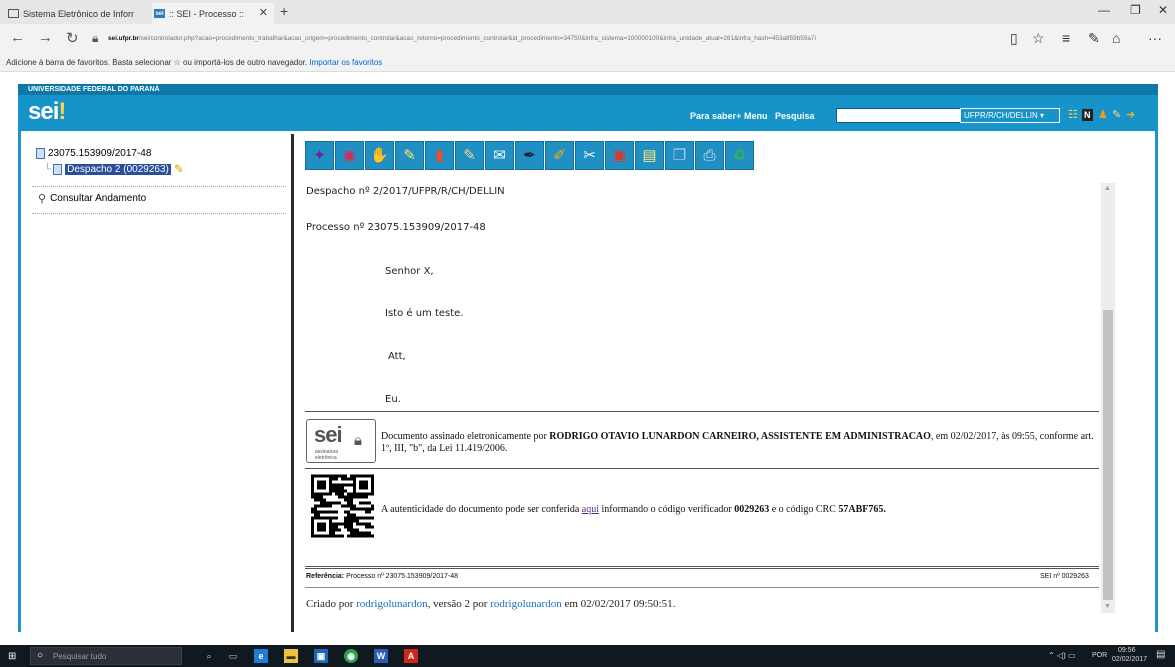 Image resolution: width=1175 pixels, height=667 pixels. I want to click on document-title: Despacho nº 2/2017/UFPR/R/CH/DELLIN, so click(405, 191).